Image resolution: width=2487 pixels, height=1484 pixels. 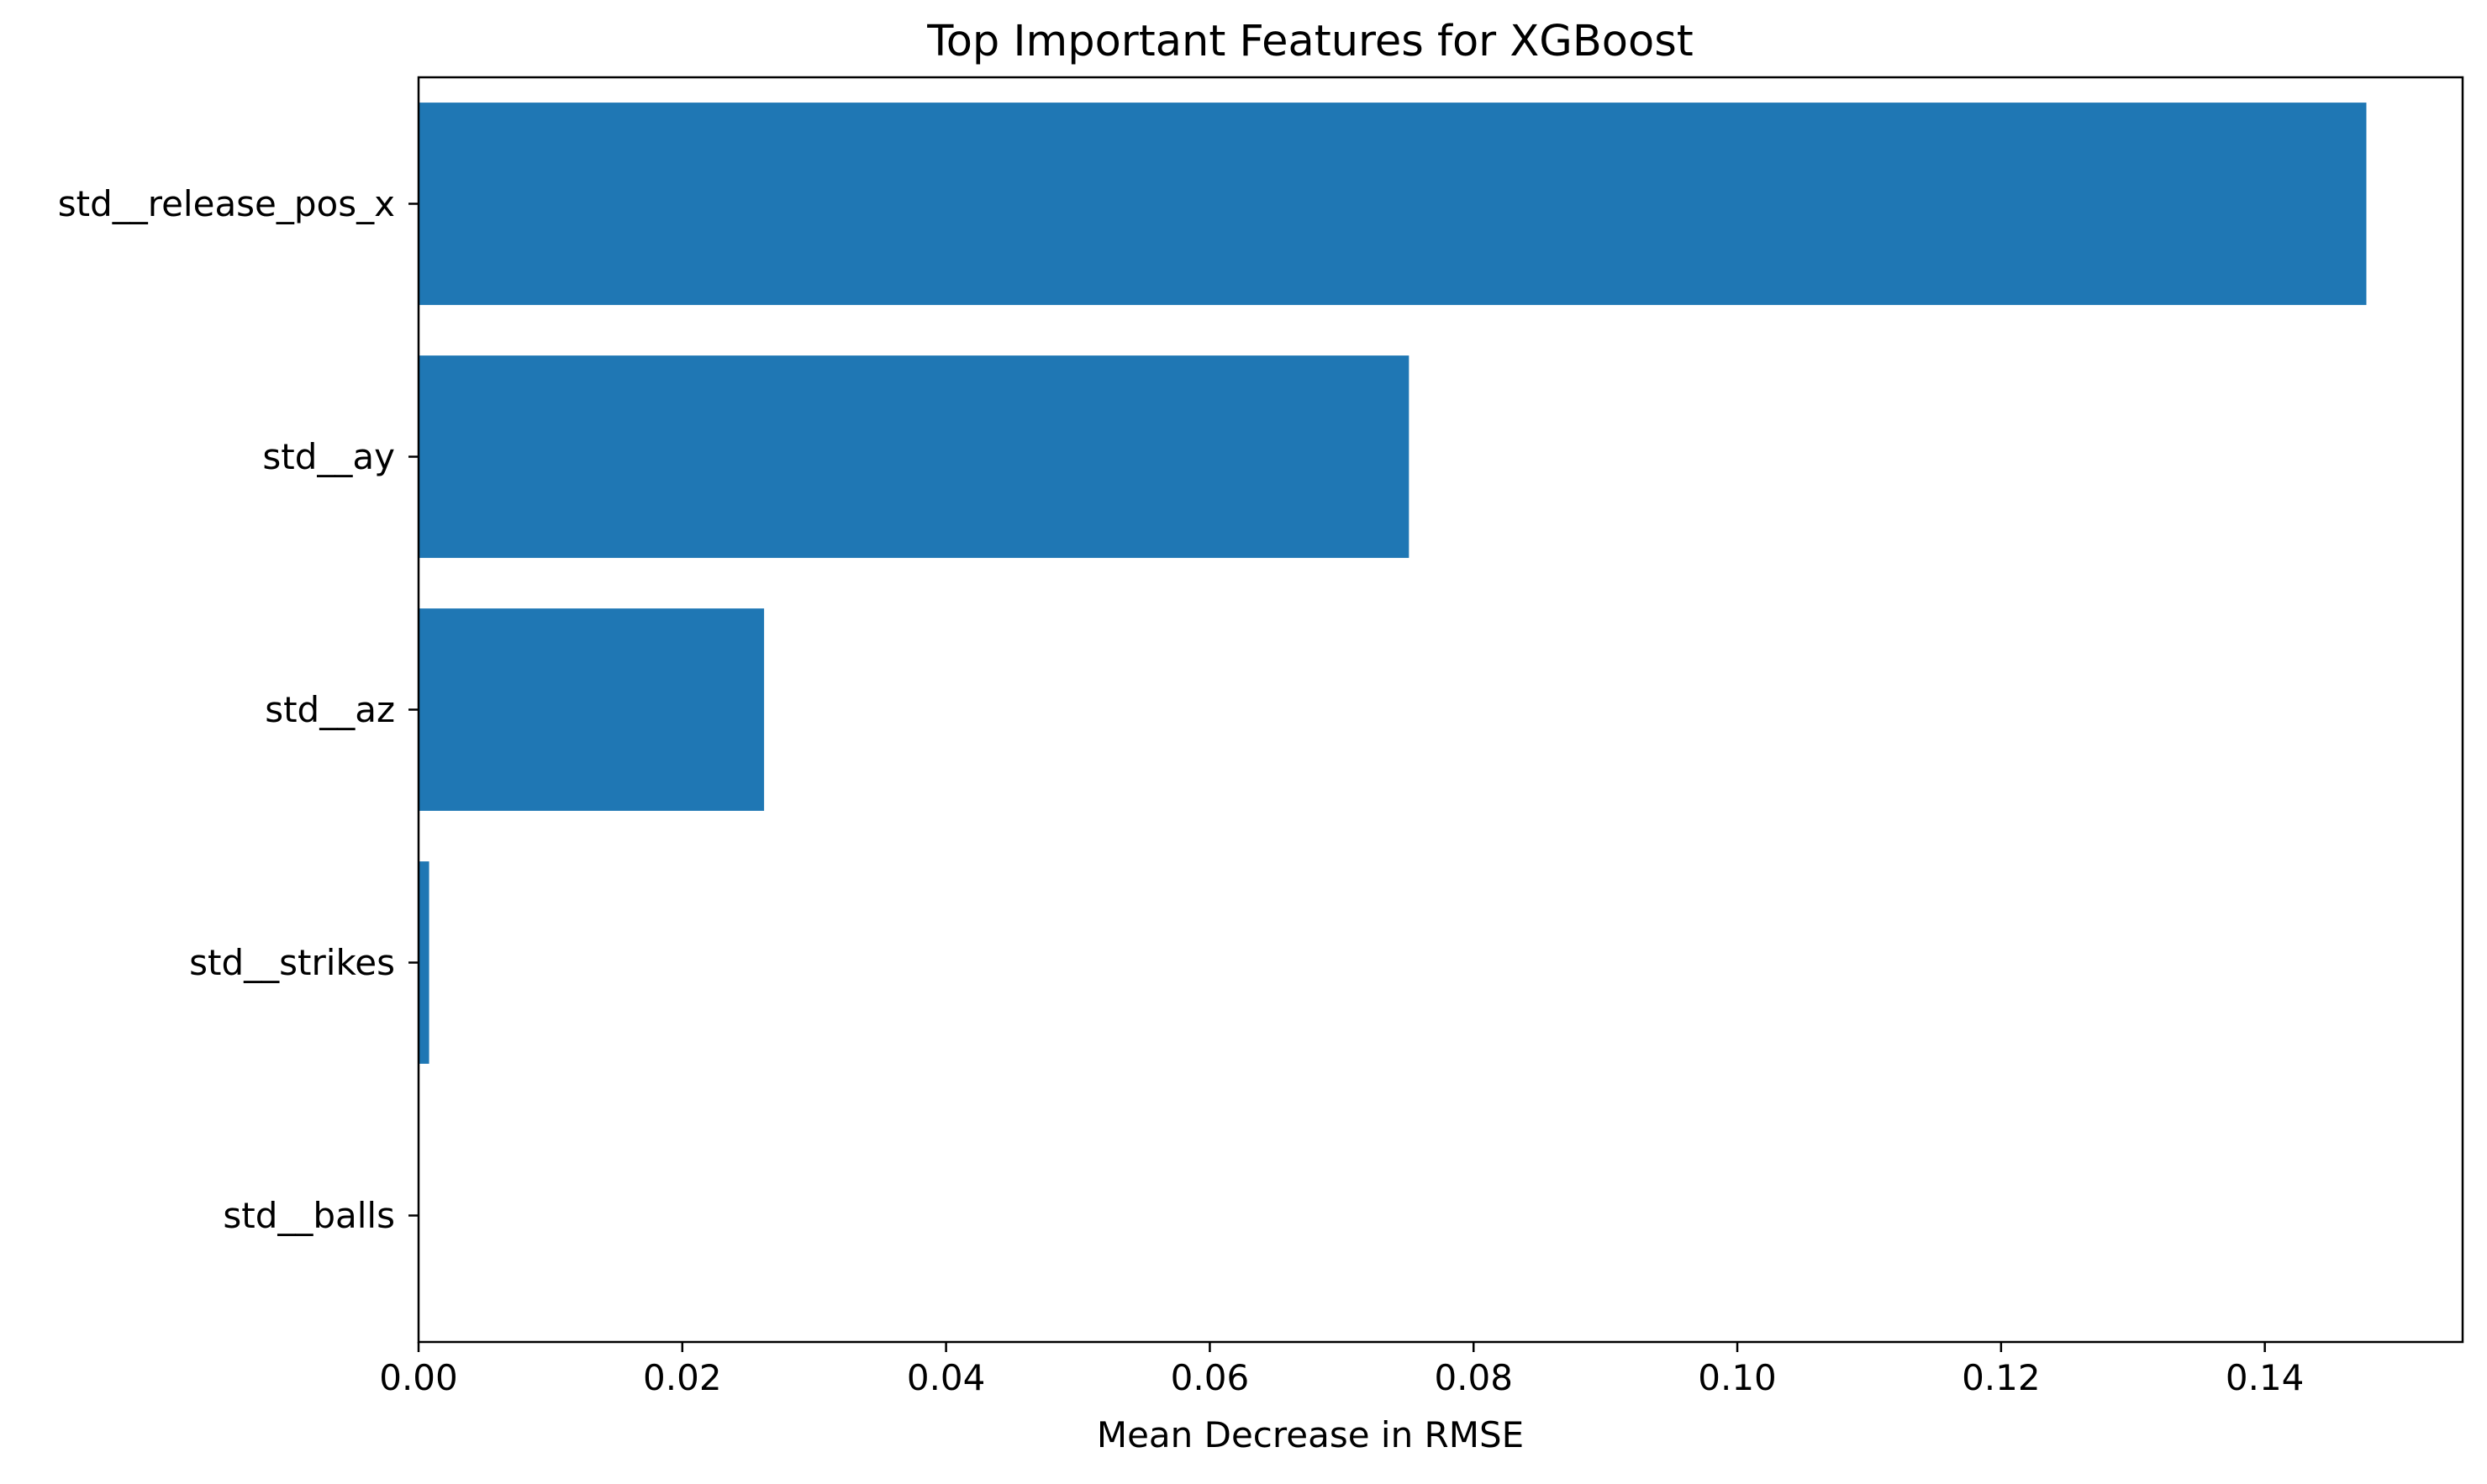 I want to click on y-tick-label: std__release_pos_x, so click(x=227, y=204).